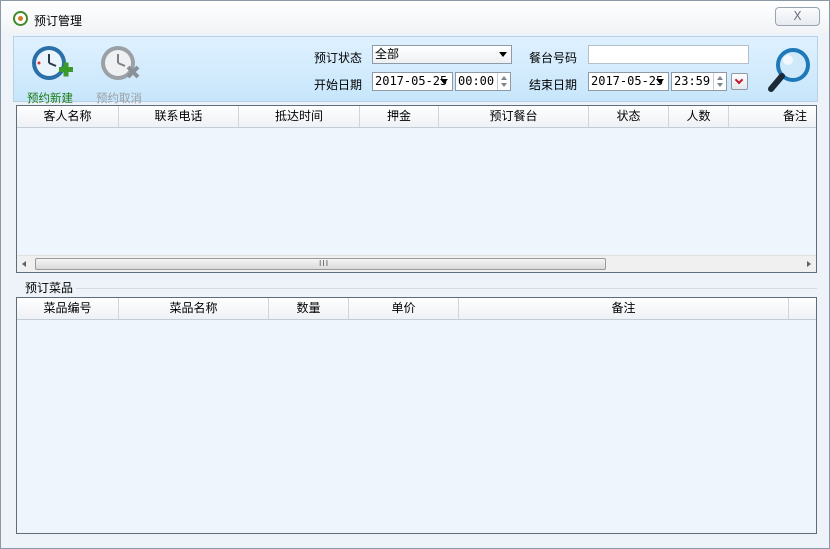  What do you see at coordinates (50, 98) in the screenshot?
I see `new-reservation-label: 预约新建` at bounding box center [50, 98].